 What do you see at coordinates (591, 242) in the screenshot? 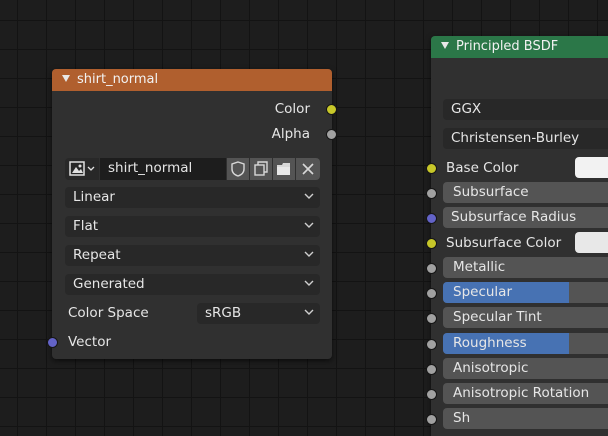
I see `subsurface-color-swatch` at bounding box center [591, 242].